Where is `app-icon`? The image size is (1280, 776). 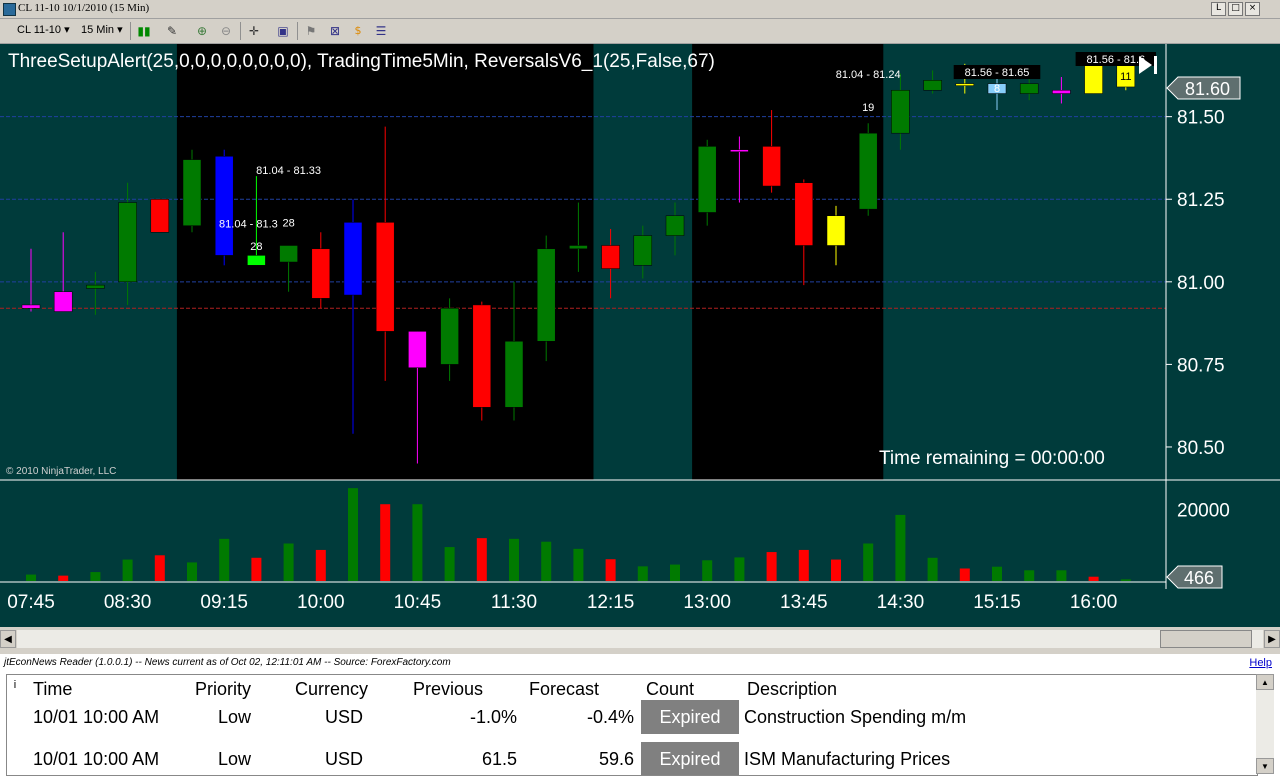
app-icon is located at coordinates (9, 9).